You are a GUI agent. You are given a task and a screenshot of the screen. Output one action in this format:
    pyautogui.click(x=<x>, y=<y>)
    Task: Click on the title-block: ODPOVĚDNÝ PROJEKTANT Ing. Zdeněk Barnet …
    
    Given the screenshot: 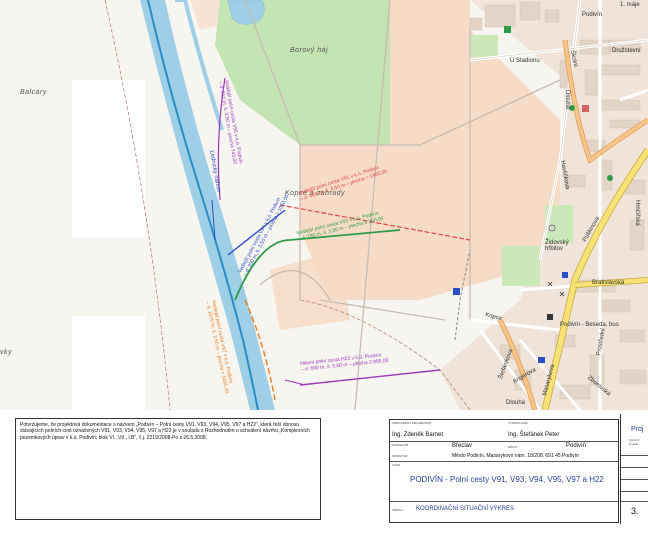 What is the action you would take?
    pyautogui.click(x=504, y=471)
    